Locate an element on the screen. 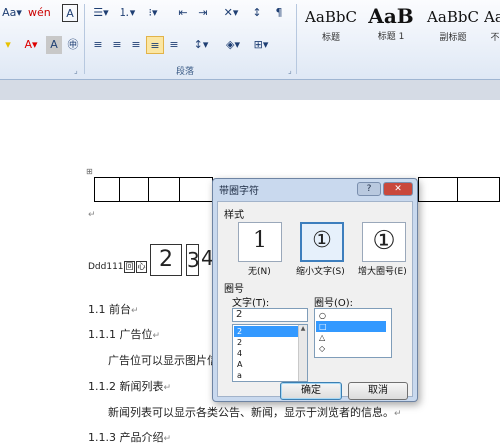 The image size is (500, 445). line-spacing-button: ↕▾ is located at coordinates (201, 45).